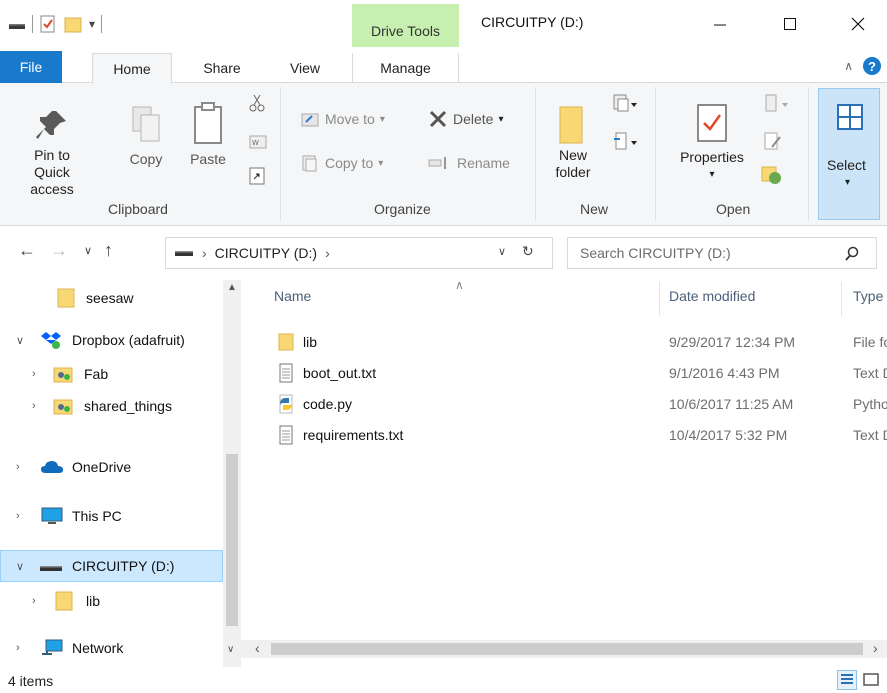 The width and height of the screenshot is (887, 693). I want to click on copy-to-button: Copy to ▾, so click(341, 163).